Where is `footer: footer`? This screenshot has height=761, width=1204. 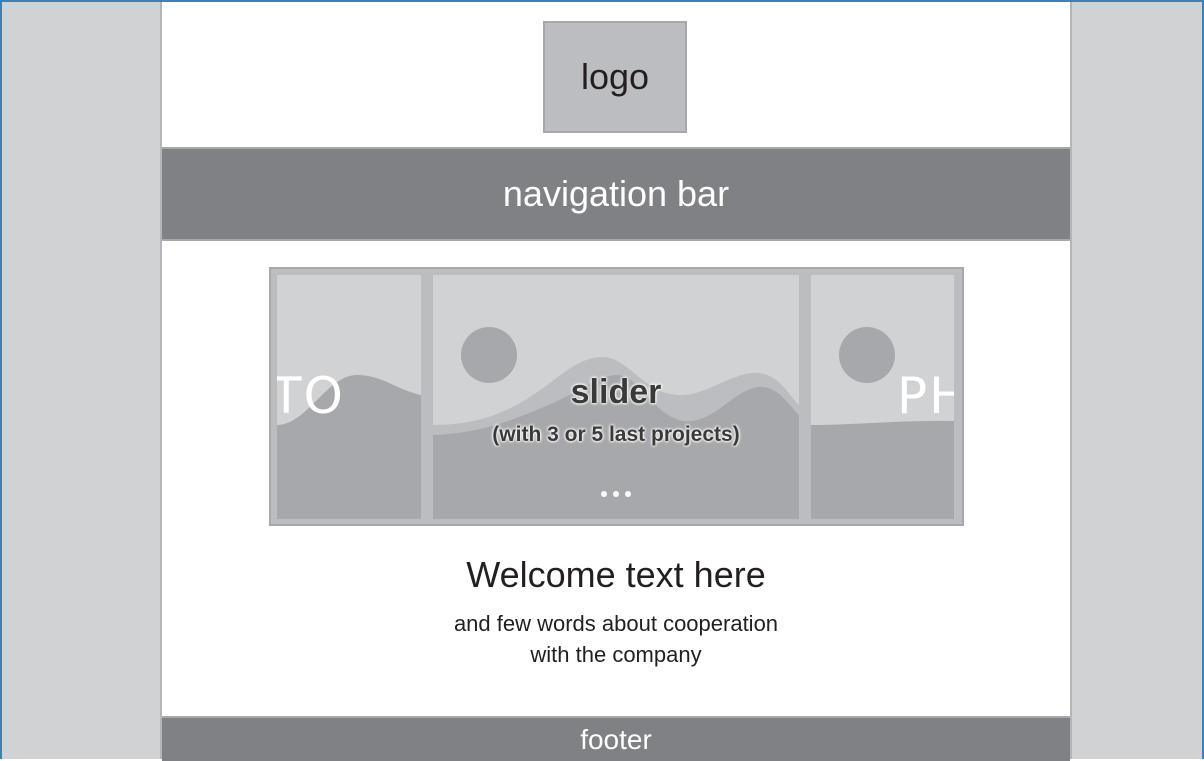 footer: footer is located at coordinates (616, 738).